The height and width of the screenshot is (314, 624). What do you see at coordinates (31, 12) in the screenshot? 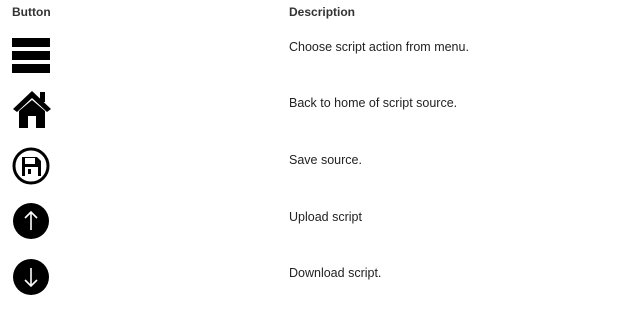
I see `column-header-button: Button` at bounding box center [31, 12].